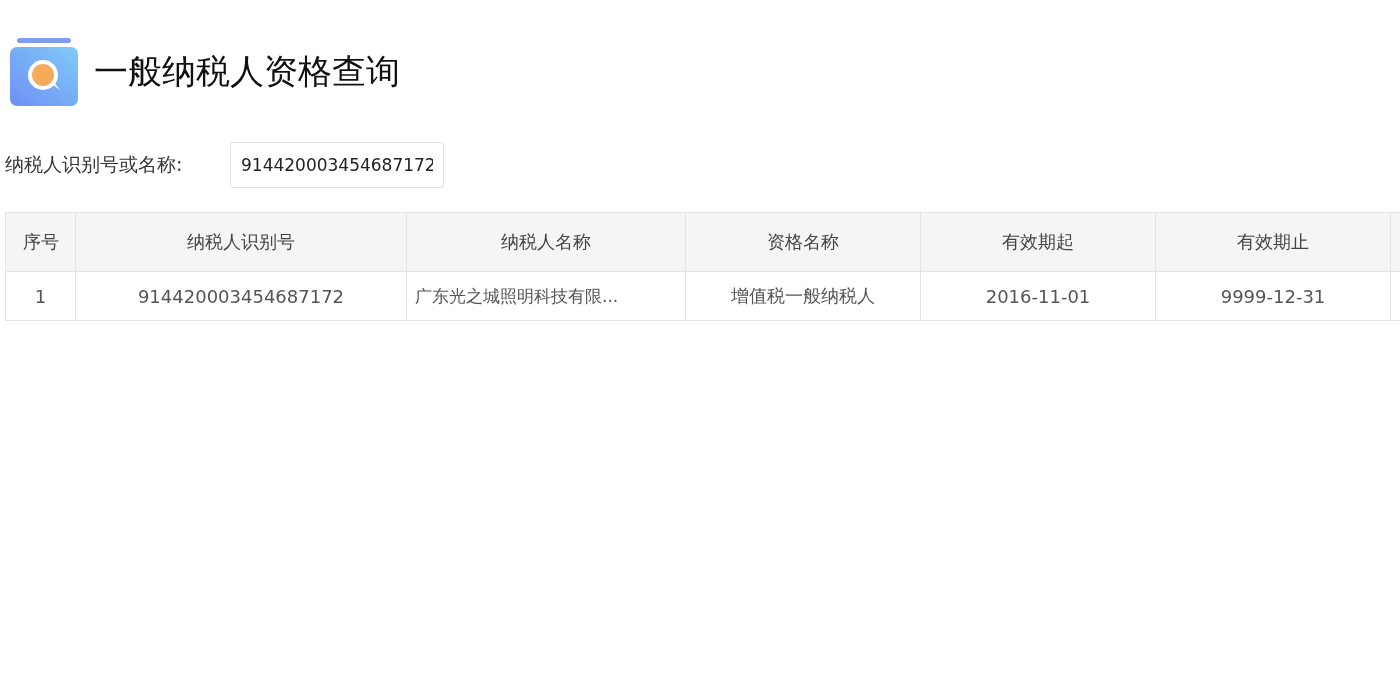 The image size is (1400, 680). I want to click on table-cell: 914420003454687172, so click(241, 296).